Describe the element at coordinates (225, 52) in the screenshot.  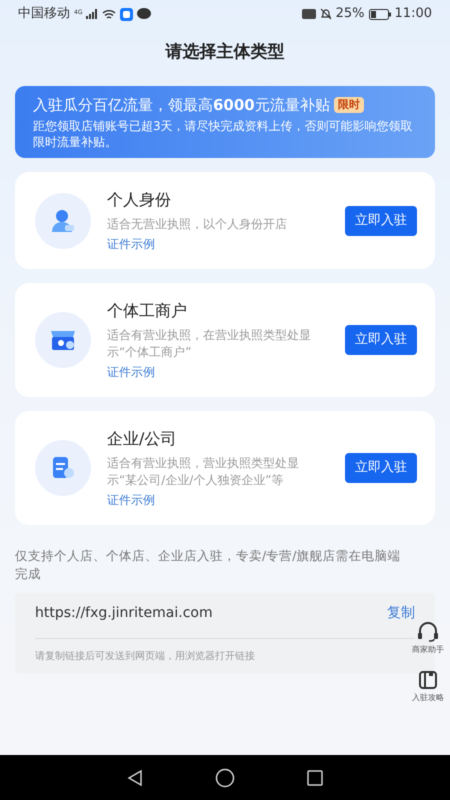
I see `page-title: 请选择主体类型` at that location.